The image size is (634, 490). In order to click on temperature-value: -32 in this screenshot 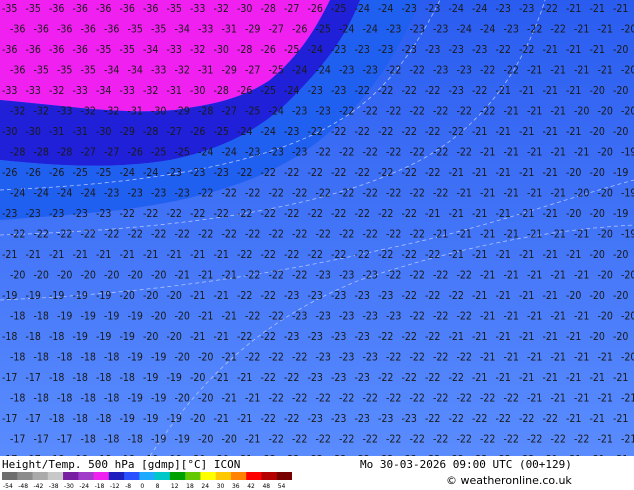, I will do `click(88, 112)`.